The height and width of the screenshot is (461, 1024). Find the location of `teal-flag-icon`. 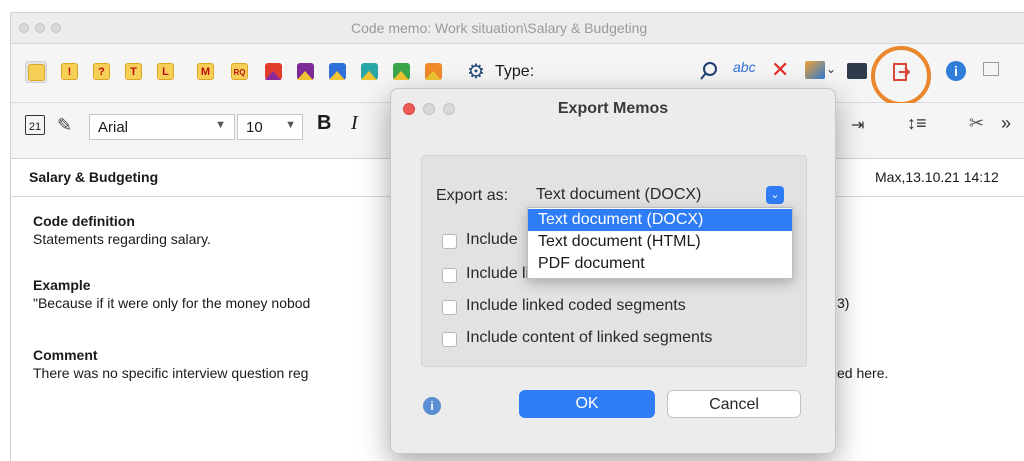

teal-flag-icon is located at coordinates (369, 71).